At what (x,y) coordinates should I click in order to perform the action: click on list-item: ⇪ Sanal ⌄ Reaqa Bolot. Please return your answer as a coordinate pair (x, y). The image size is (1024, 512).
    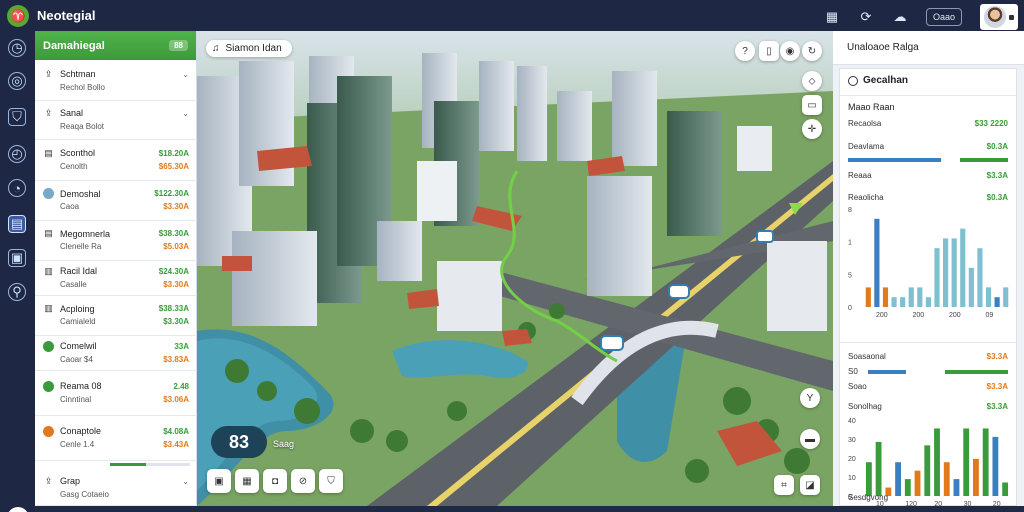
    Looking at the image, I should click on (116, 120).